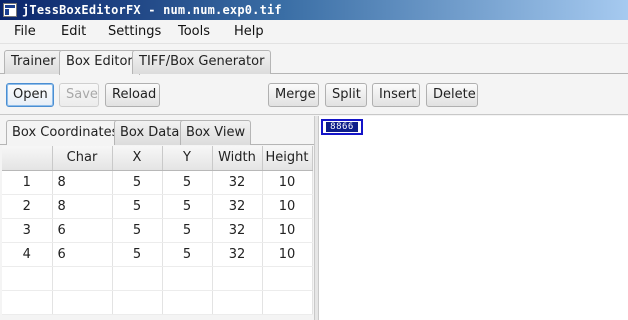  I want to click on save-button: Save, so click(79, 95).